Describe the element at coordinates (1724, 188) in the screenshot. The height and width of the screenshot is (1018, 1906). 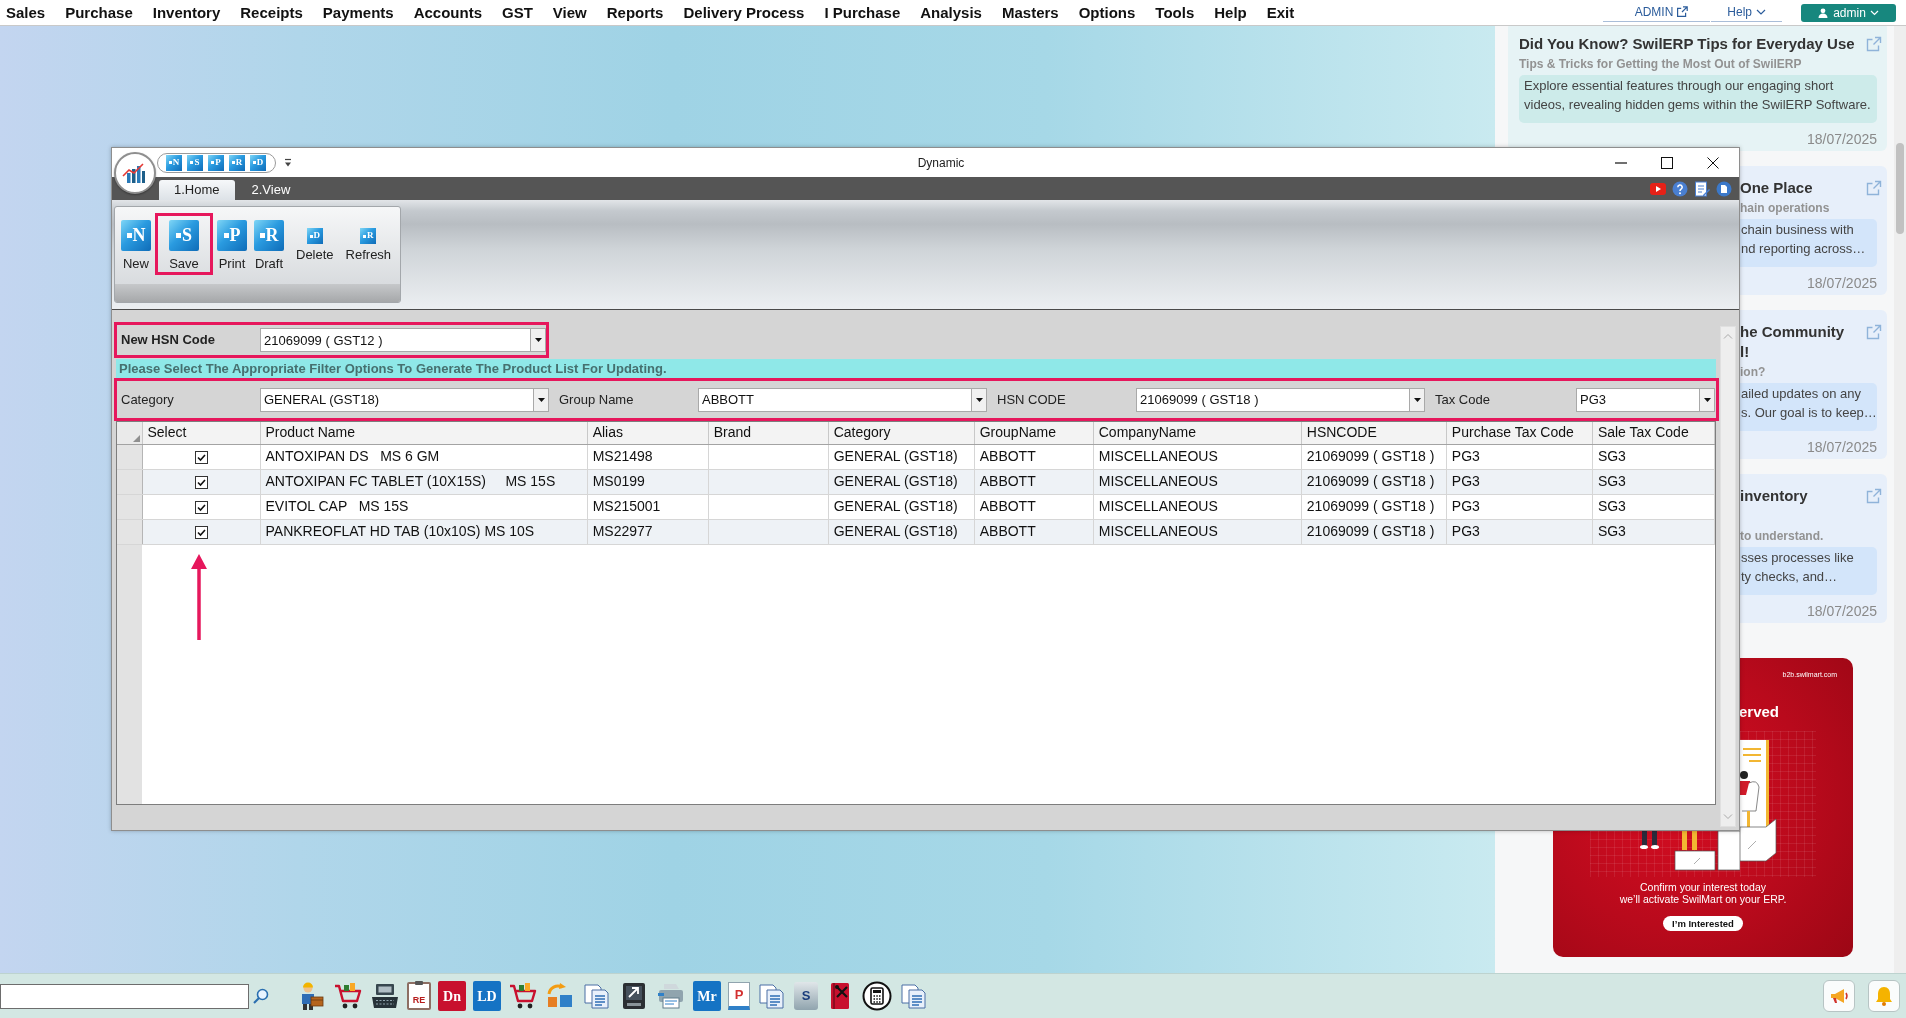
I see `page-icon` at that location.